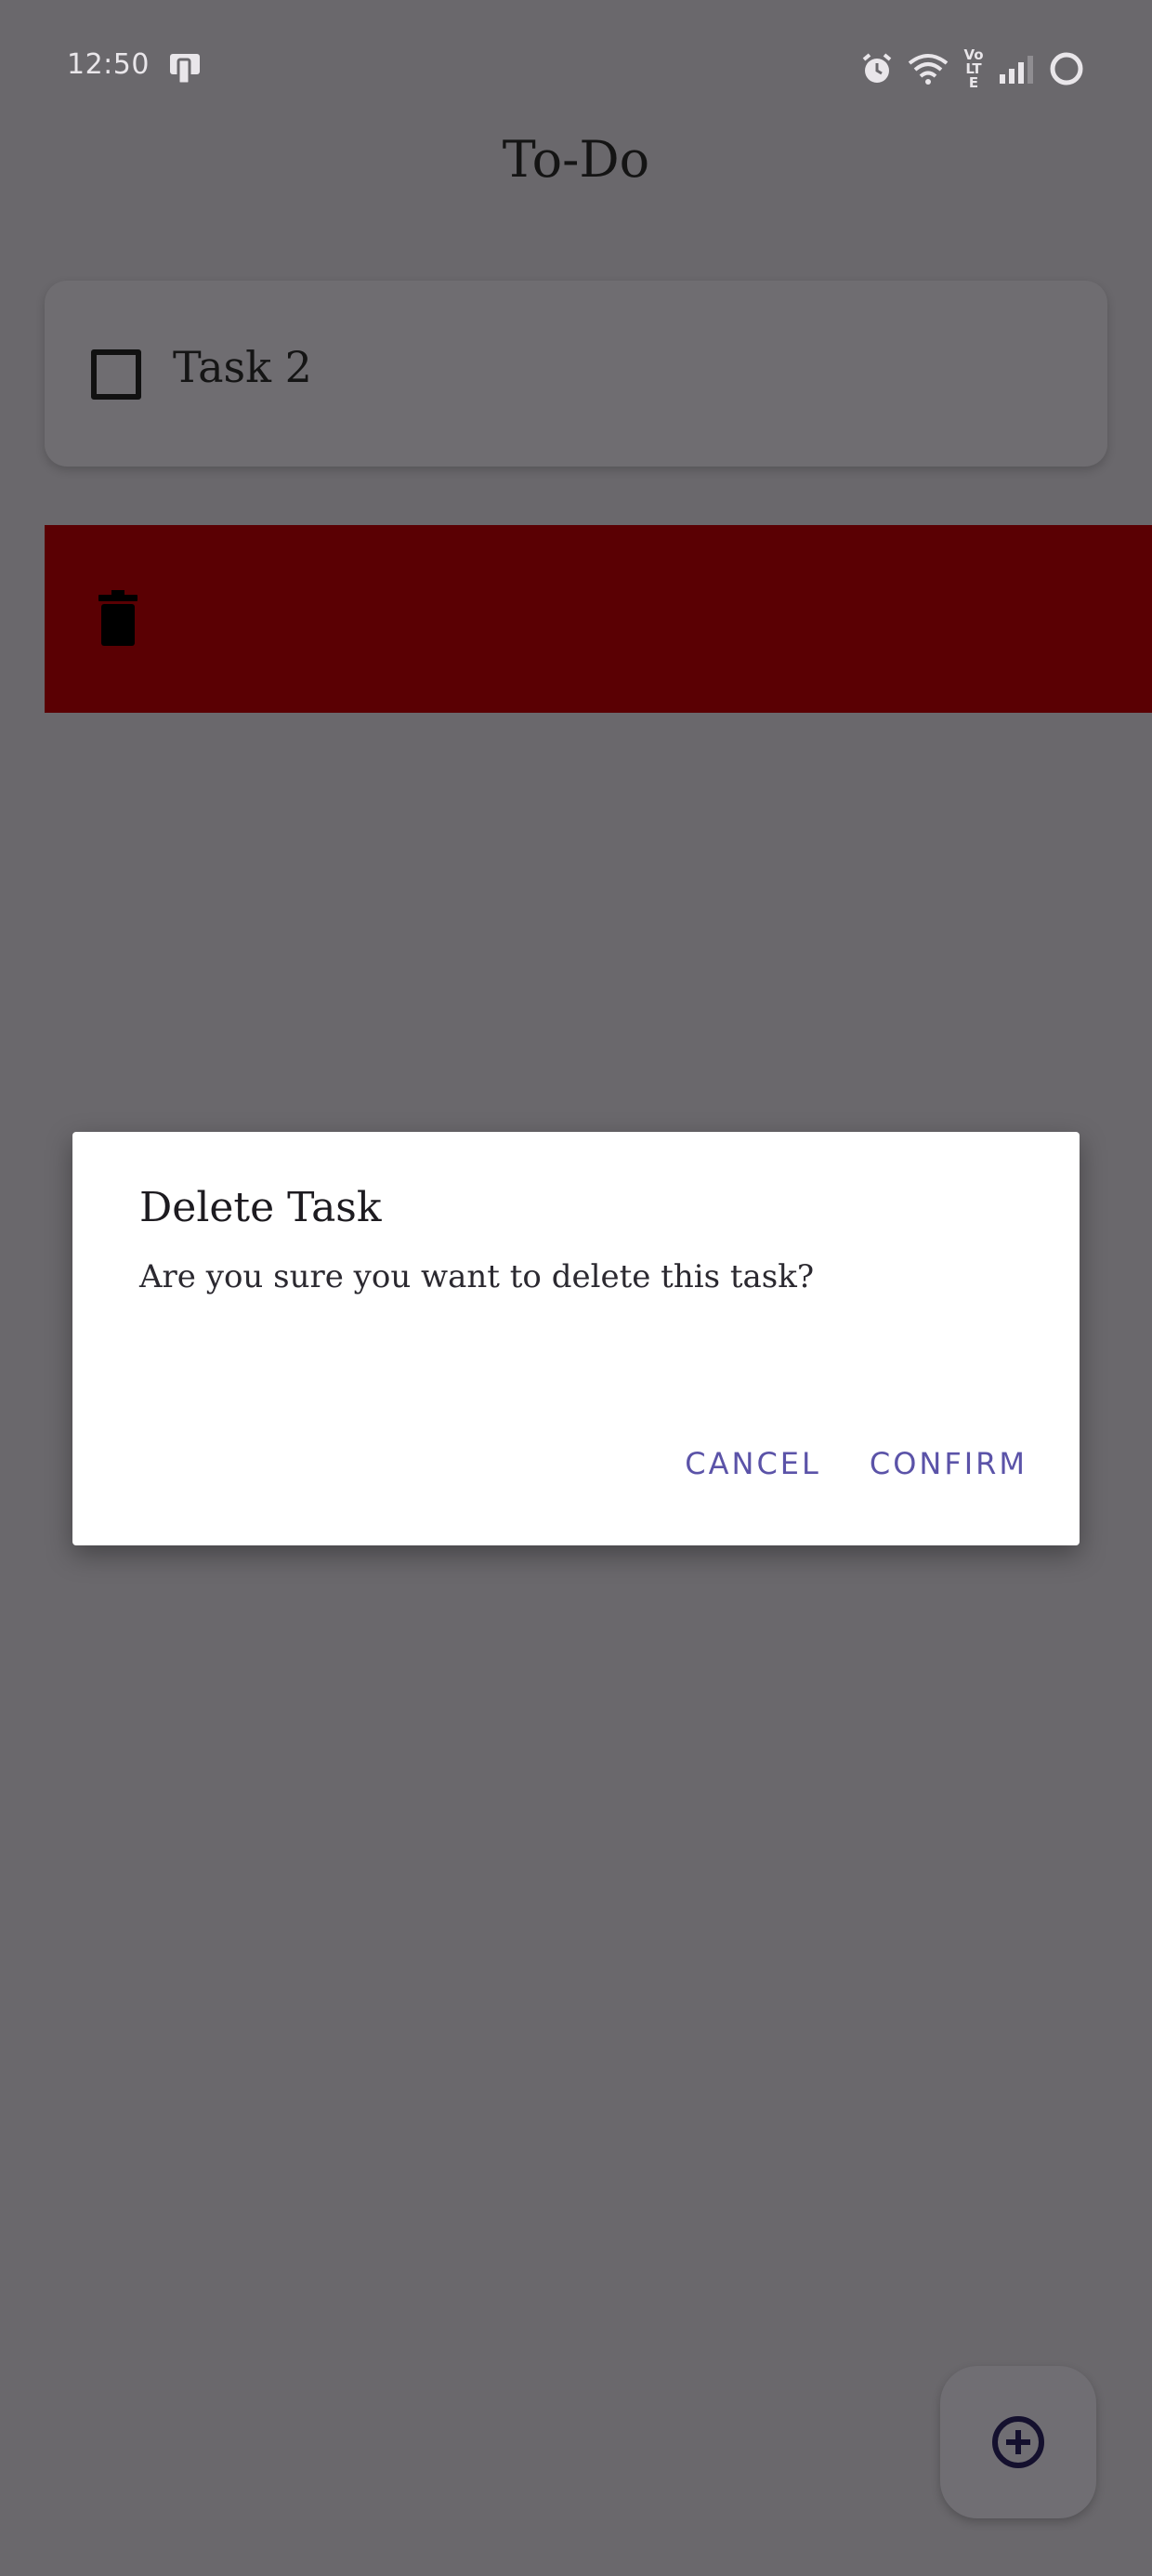 The image size is (1152, 2576). What do you see at coordinates (856, 1463) in the screenshot?
I see `dialog-actions: CANCEL CONFIRM` at bounding box center [856, 1463].